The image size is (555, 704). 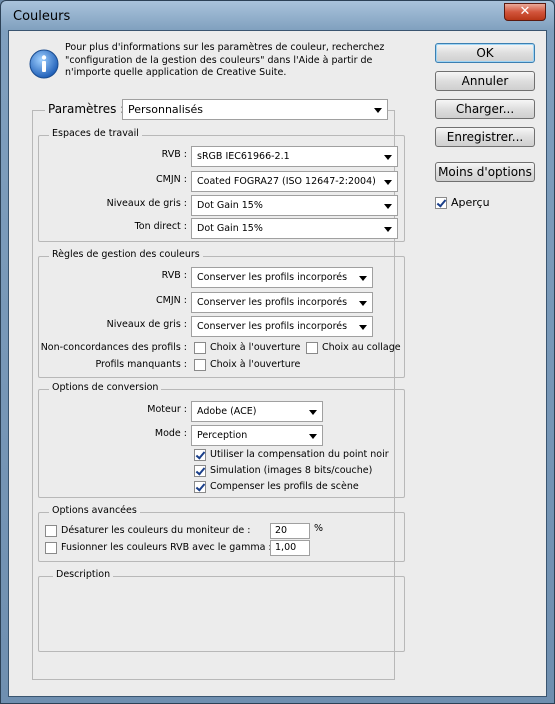 What do you see at coordinates (146, 203) in the screenshot?
I see `ws-gray-label: Niveaux de gris :` at bounding box center [146, 203].